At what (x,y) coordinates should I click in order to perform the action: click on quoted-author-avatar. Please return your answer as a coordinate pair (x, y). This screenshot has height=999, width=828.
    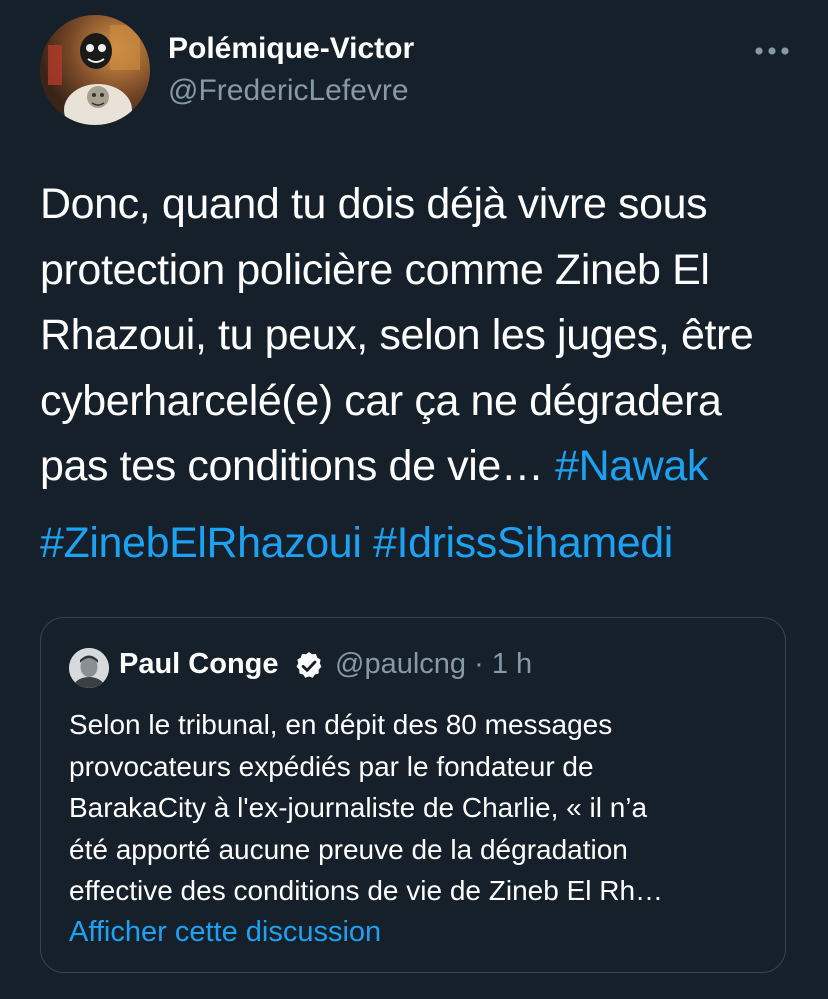
    Looking at the image, I should click on (89, 668).